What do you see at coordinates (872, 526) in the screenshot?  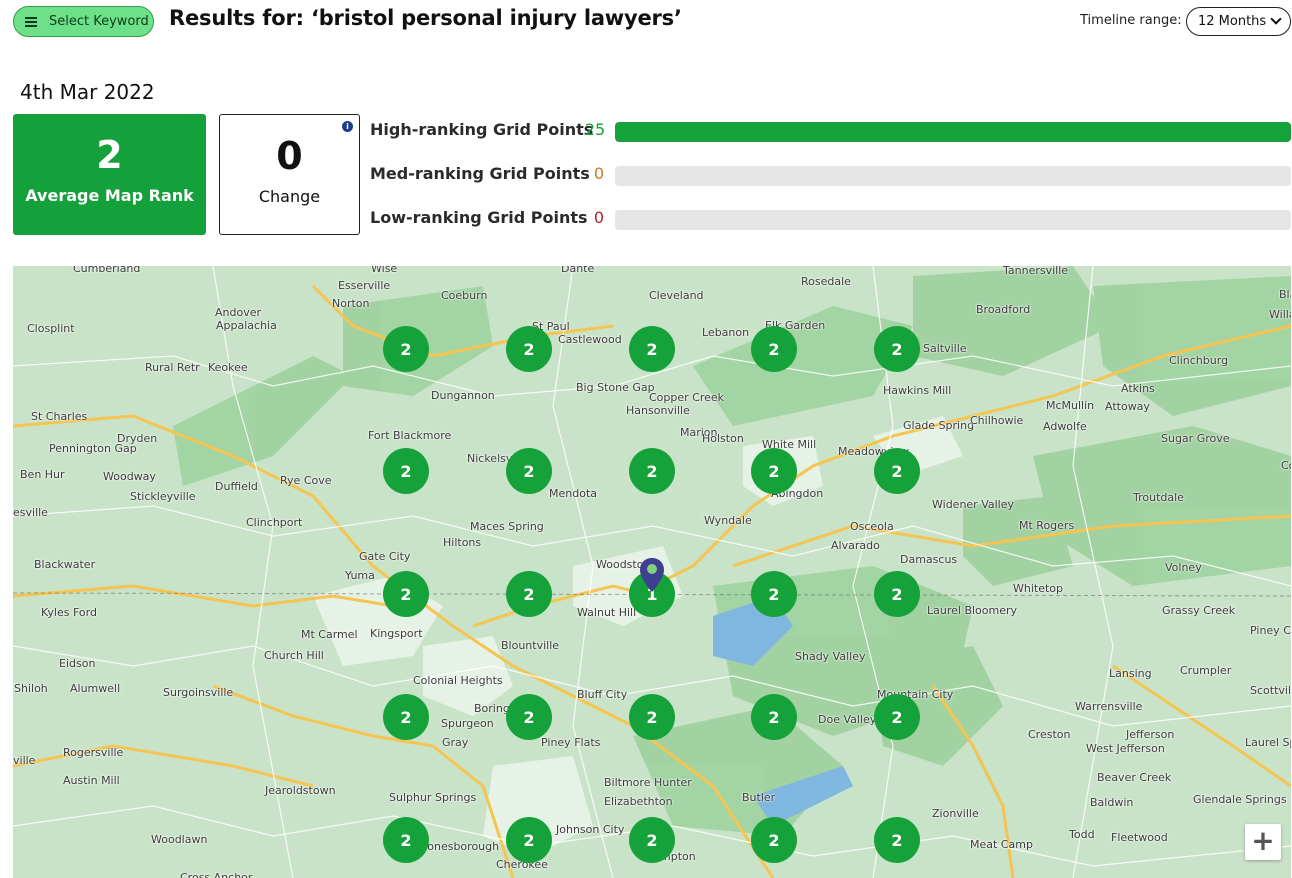 I see `map-place-label: Osceola` at bounding box center [872, 526].